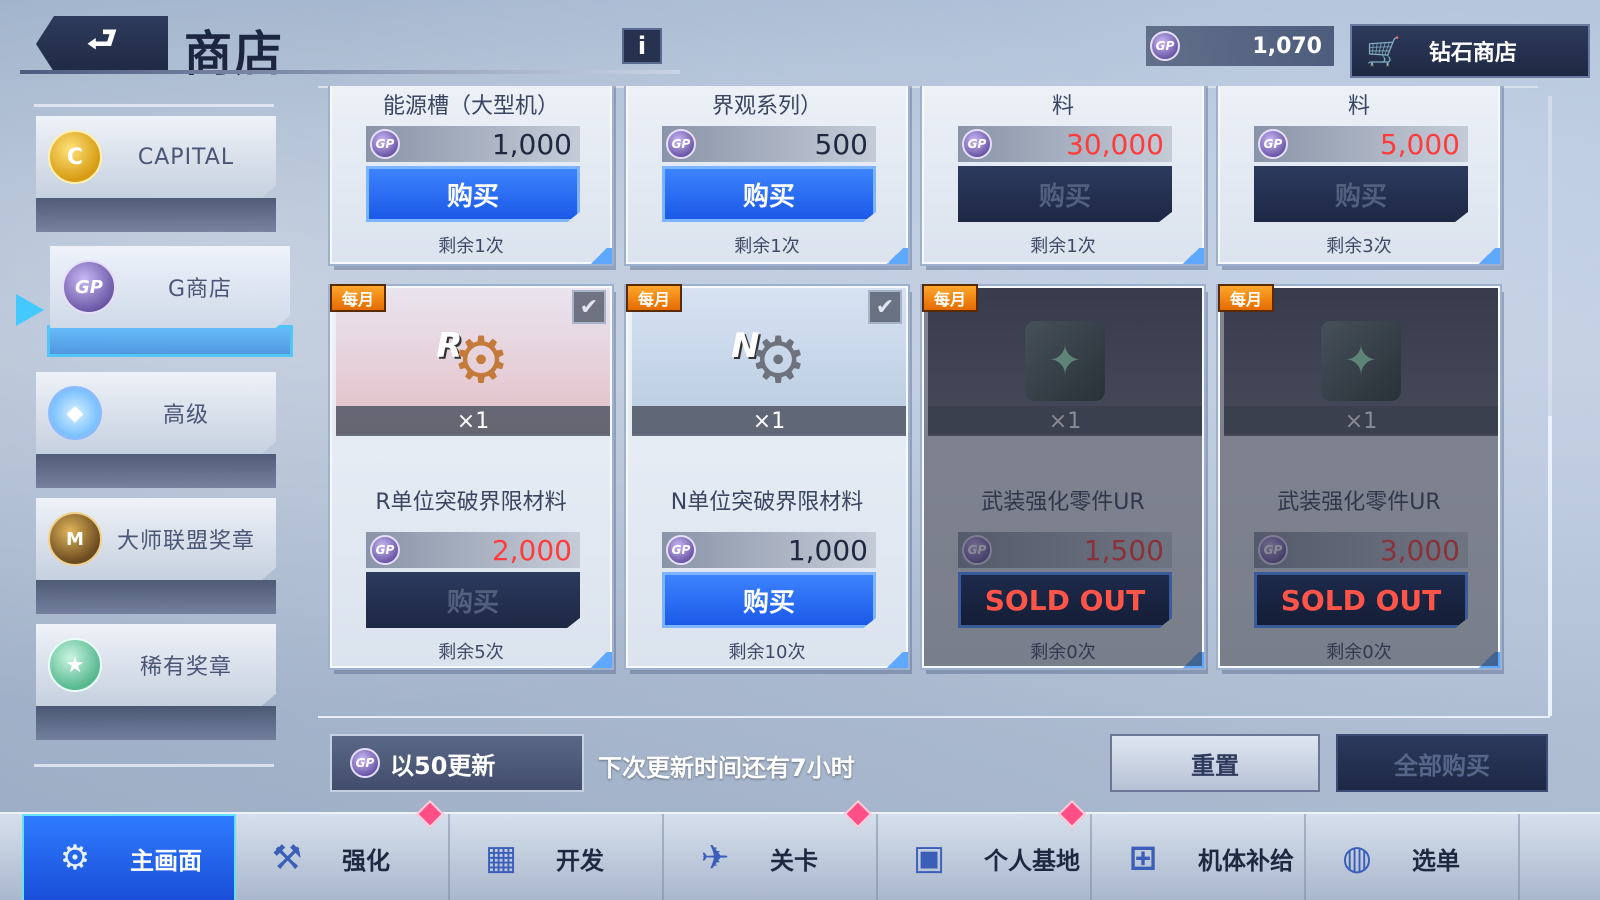  What do you see at coordinates (366, 860) in the screenshot?
I see `nav-label: 强化` at bounding box center [366, 860].